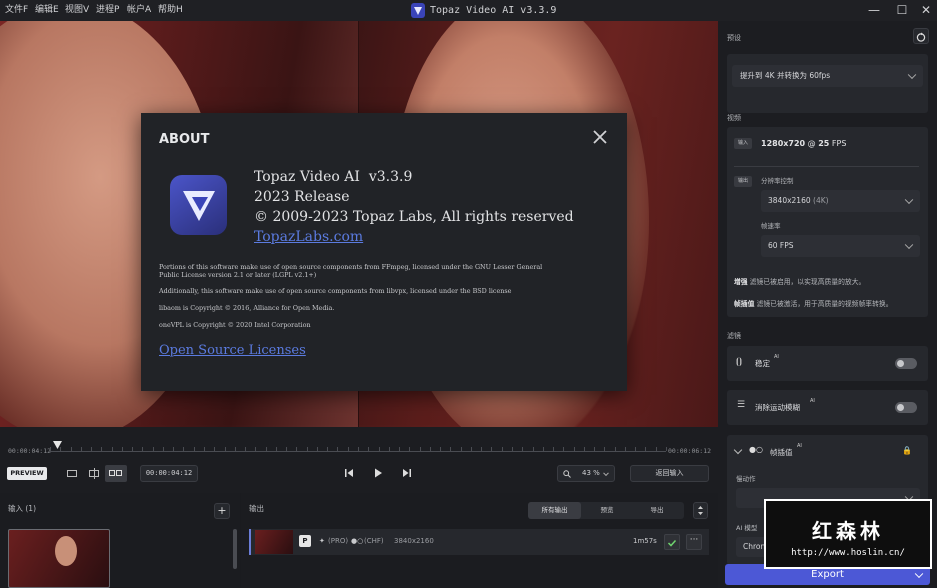 The image size is (937, 588). What do you see at coordinates (672, 542) in the screenshot?
I see `check-icon` at bounding box center [672, 542].